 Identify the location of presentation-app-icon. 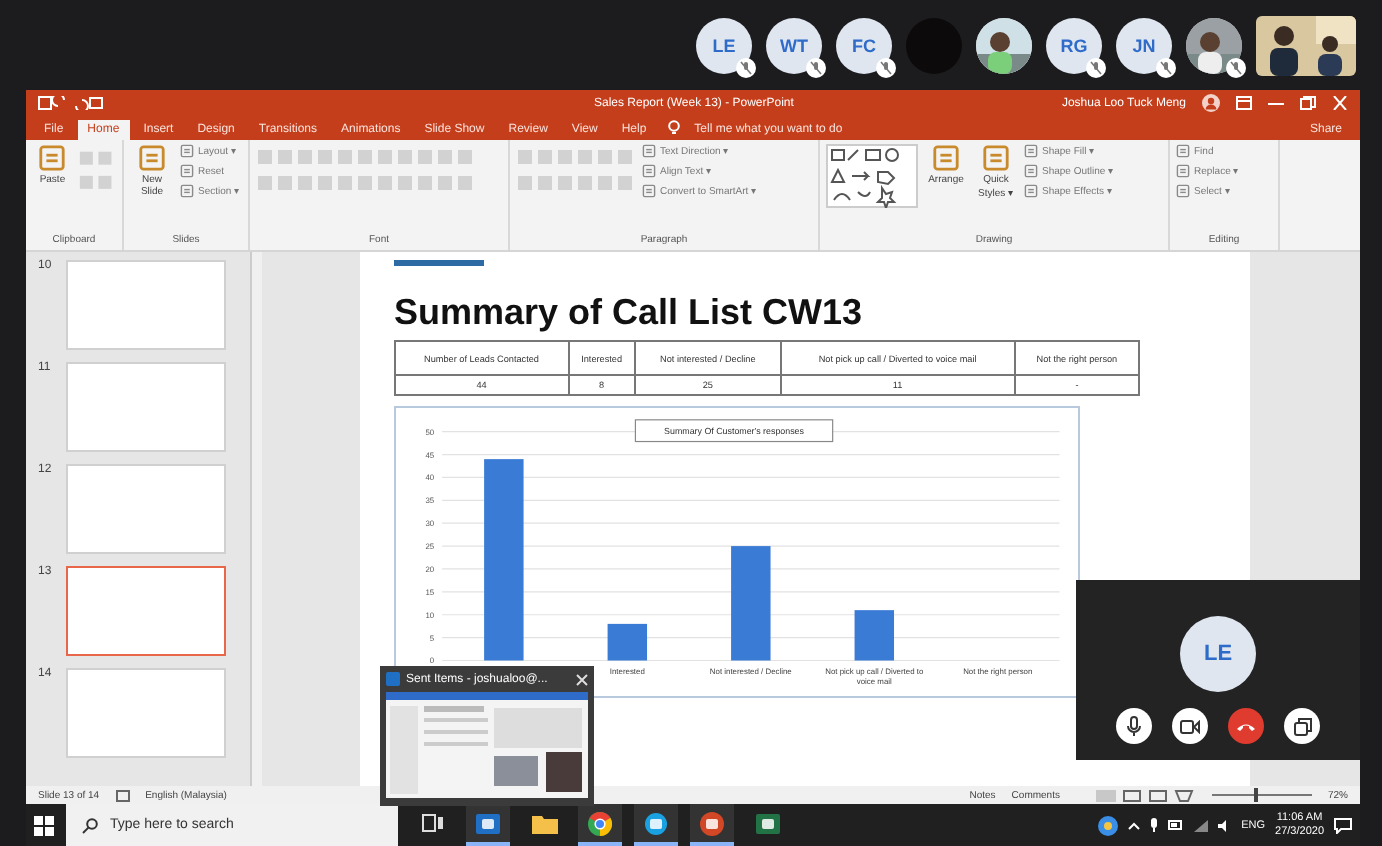
(712, 823).